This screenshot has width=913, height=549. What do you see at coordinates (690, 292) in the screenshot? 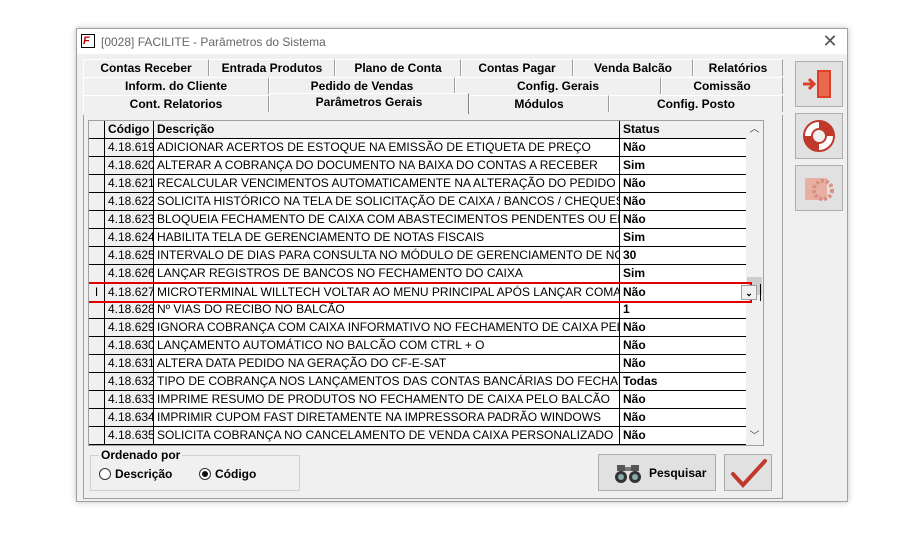
I see `row-status: Não ⌄` at bounding box center [690, 292].